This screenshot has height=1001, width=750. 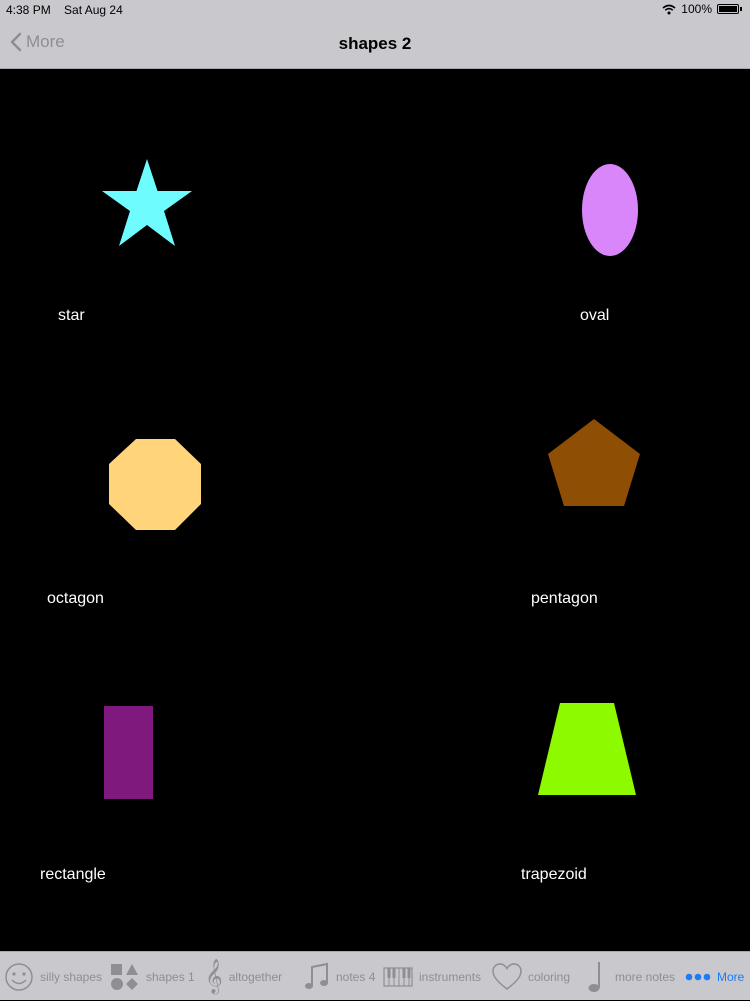 I want to click on shapes-icon, so click(x=125, y=977).